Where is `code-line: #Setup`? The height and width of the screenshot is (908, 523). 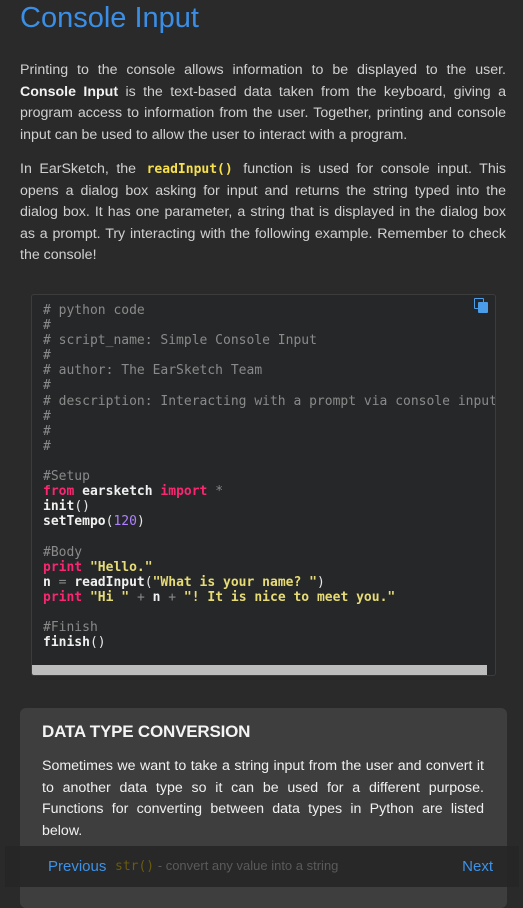
code-line: #Setup is located at coordinates (66, 477).